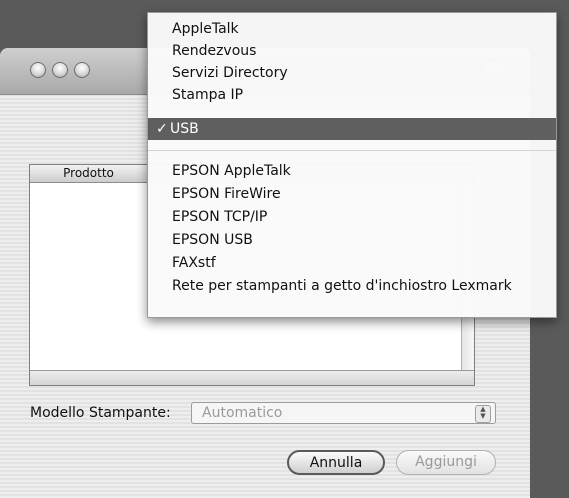  Describe the element at coordinates (60, 70) in the screenshot. I see `minimize-window-button` at that location.